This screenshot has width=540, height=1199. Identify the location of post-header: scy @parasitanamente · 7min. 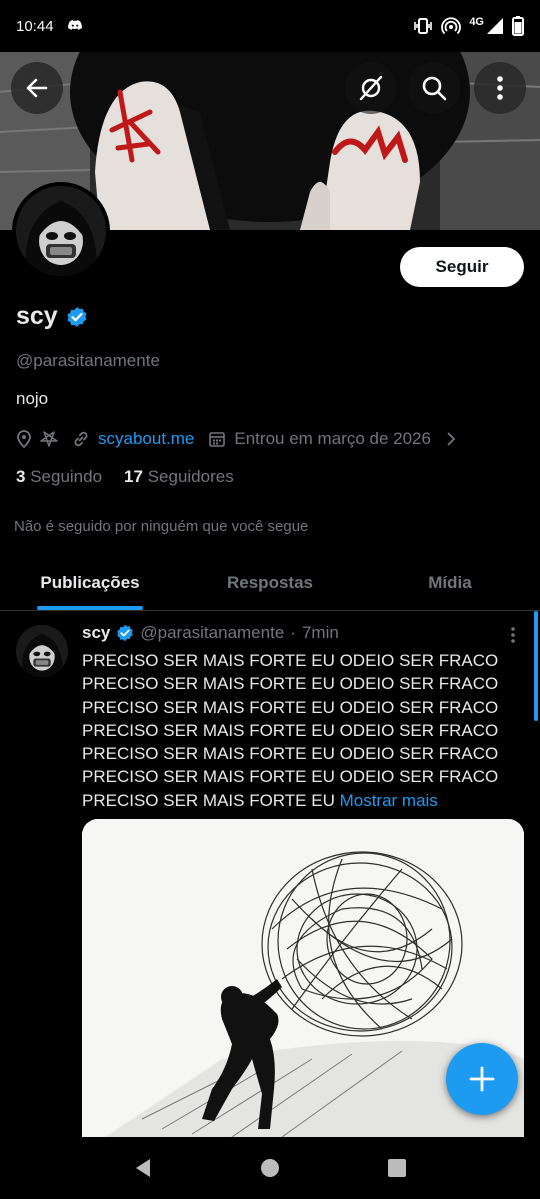
(210, 633).